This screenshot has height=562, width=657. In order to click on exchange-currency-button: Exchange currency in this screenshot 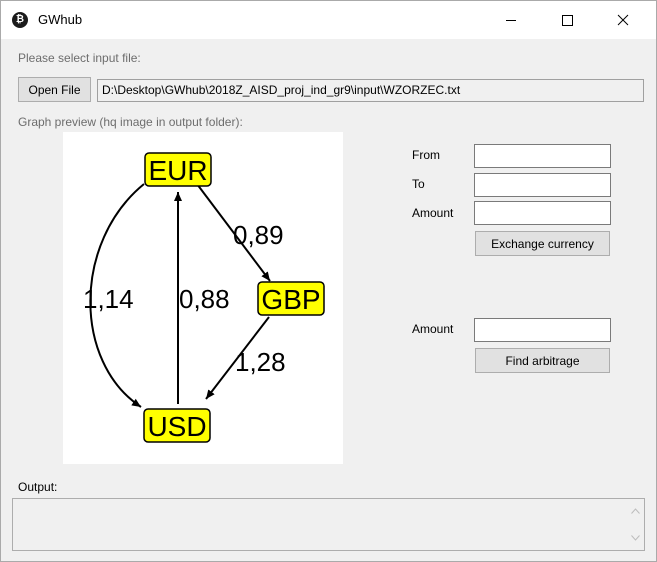, I will do `click(542, 243)`.